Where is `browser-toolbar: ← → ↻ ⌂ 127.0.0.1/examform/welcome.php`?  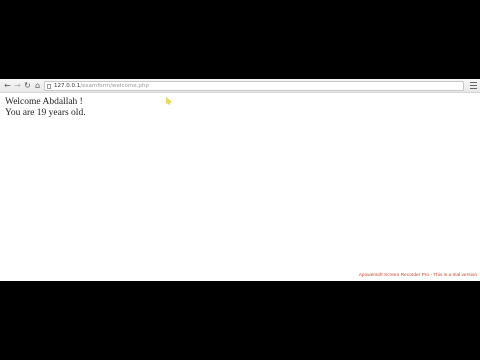
browser-toolbar: ← → ↻ ⌂ 127.0.0.1/examform/welcome.php is located at coordinates (240, 86).